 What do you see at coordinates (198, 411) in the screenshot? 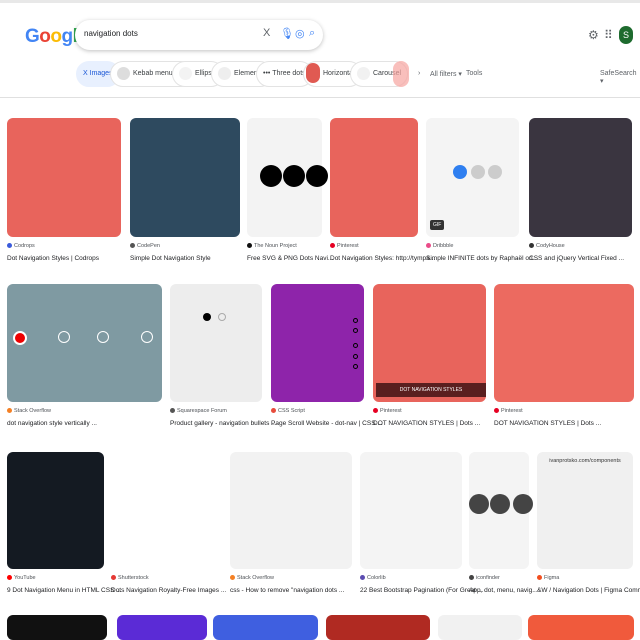
I see `result-source: Squarespace Forum` at bounding box center [198, 411].